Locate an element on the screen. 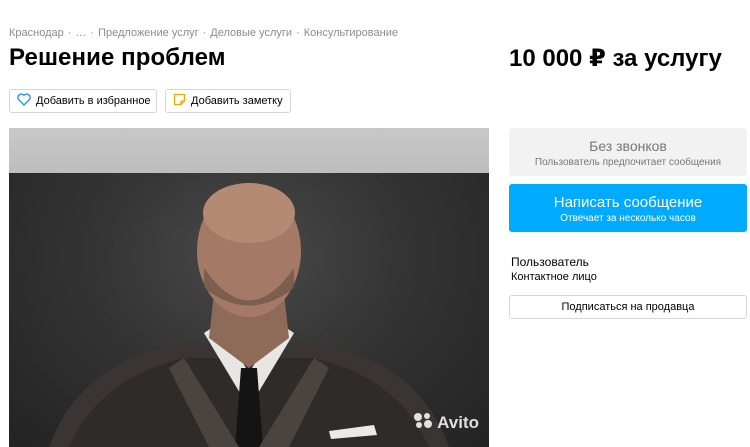  listing-price: 10 000 ₽ за услугу is located at coordinates (615, 58).